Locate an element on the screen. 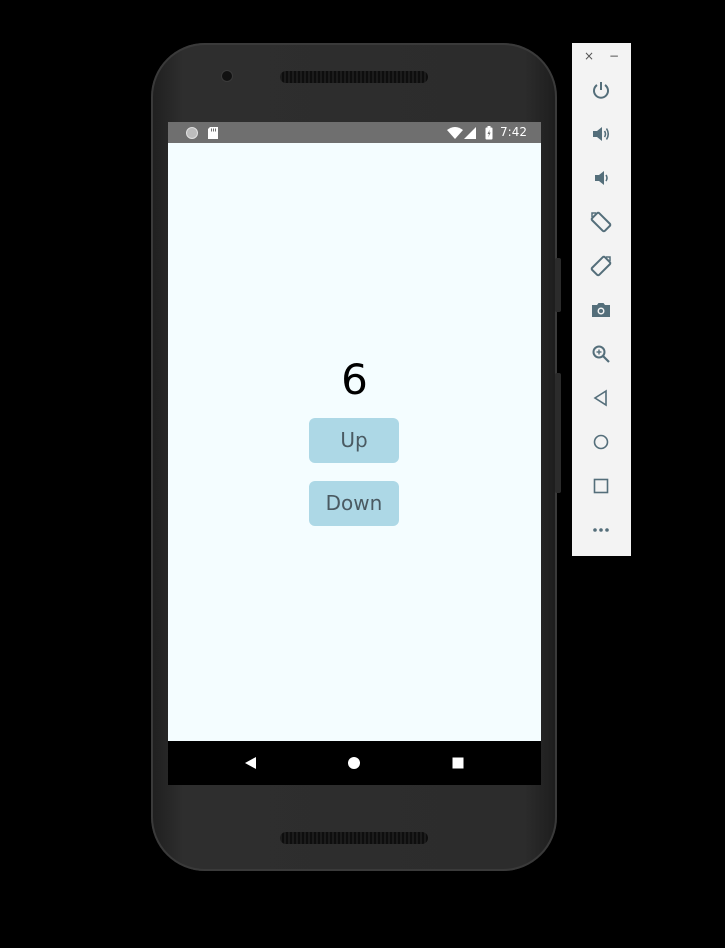  screenshot-icon is located at coordinates (601, 310).